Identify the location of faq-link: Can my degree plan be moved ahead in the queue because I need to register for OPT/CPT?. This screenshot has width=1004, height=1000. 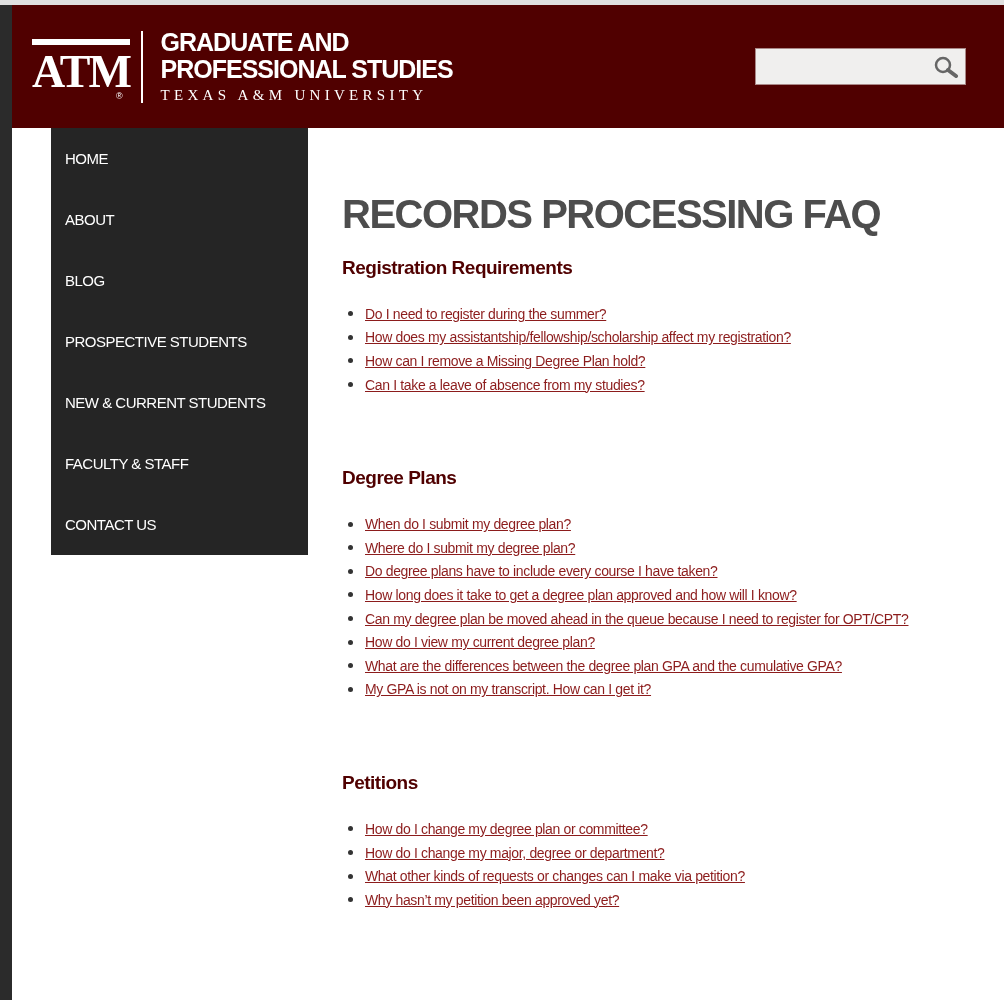
(637, 618).